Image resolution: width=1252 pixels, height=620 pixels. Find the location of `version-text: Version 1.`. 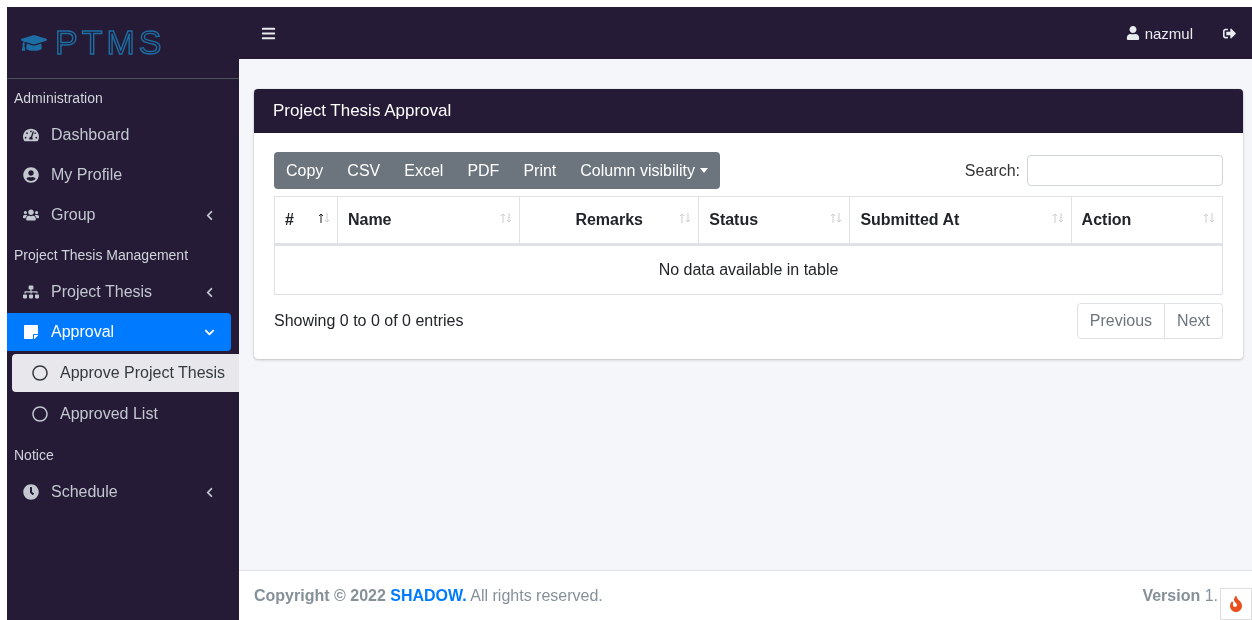

version-text: Version 1. is located at coordinates (1180, 595).